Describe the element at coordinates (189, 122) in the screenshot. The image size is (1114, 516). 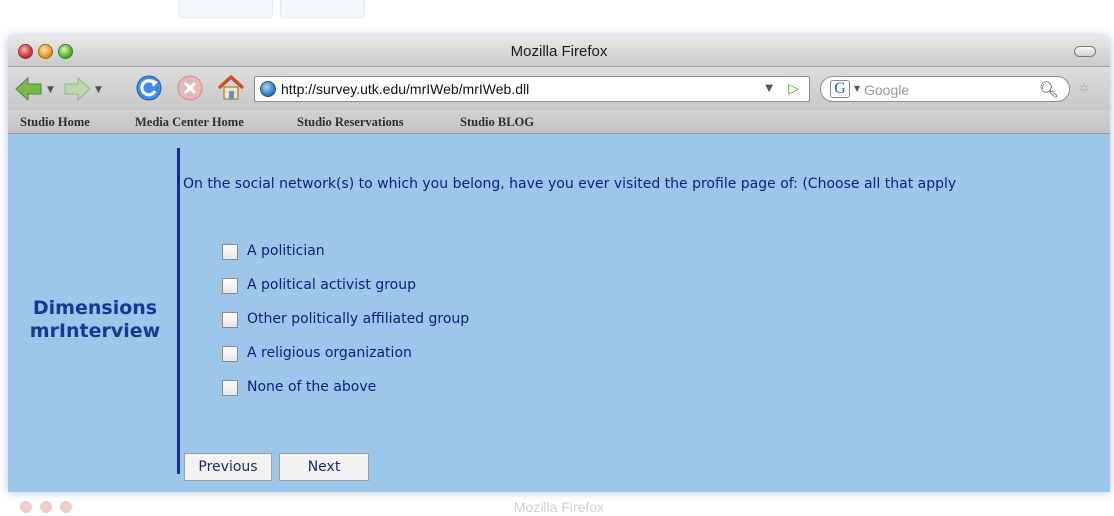
I see `bookmark-media-center-home: Media Center Home` at that location.